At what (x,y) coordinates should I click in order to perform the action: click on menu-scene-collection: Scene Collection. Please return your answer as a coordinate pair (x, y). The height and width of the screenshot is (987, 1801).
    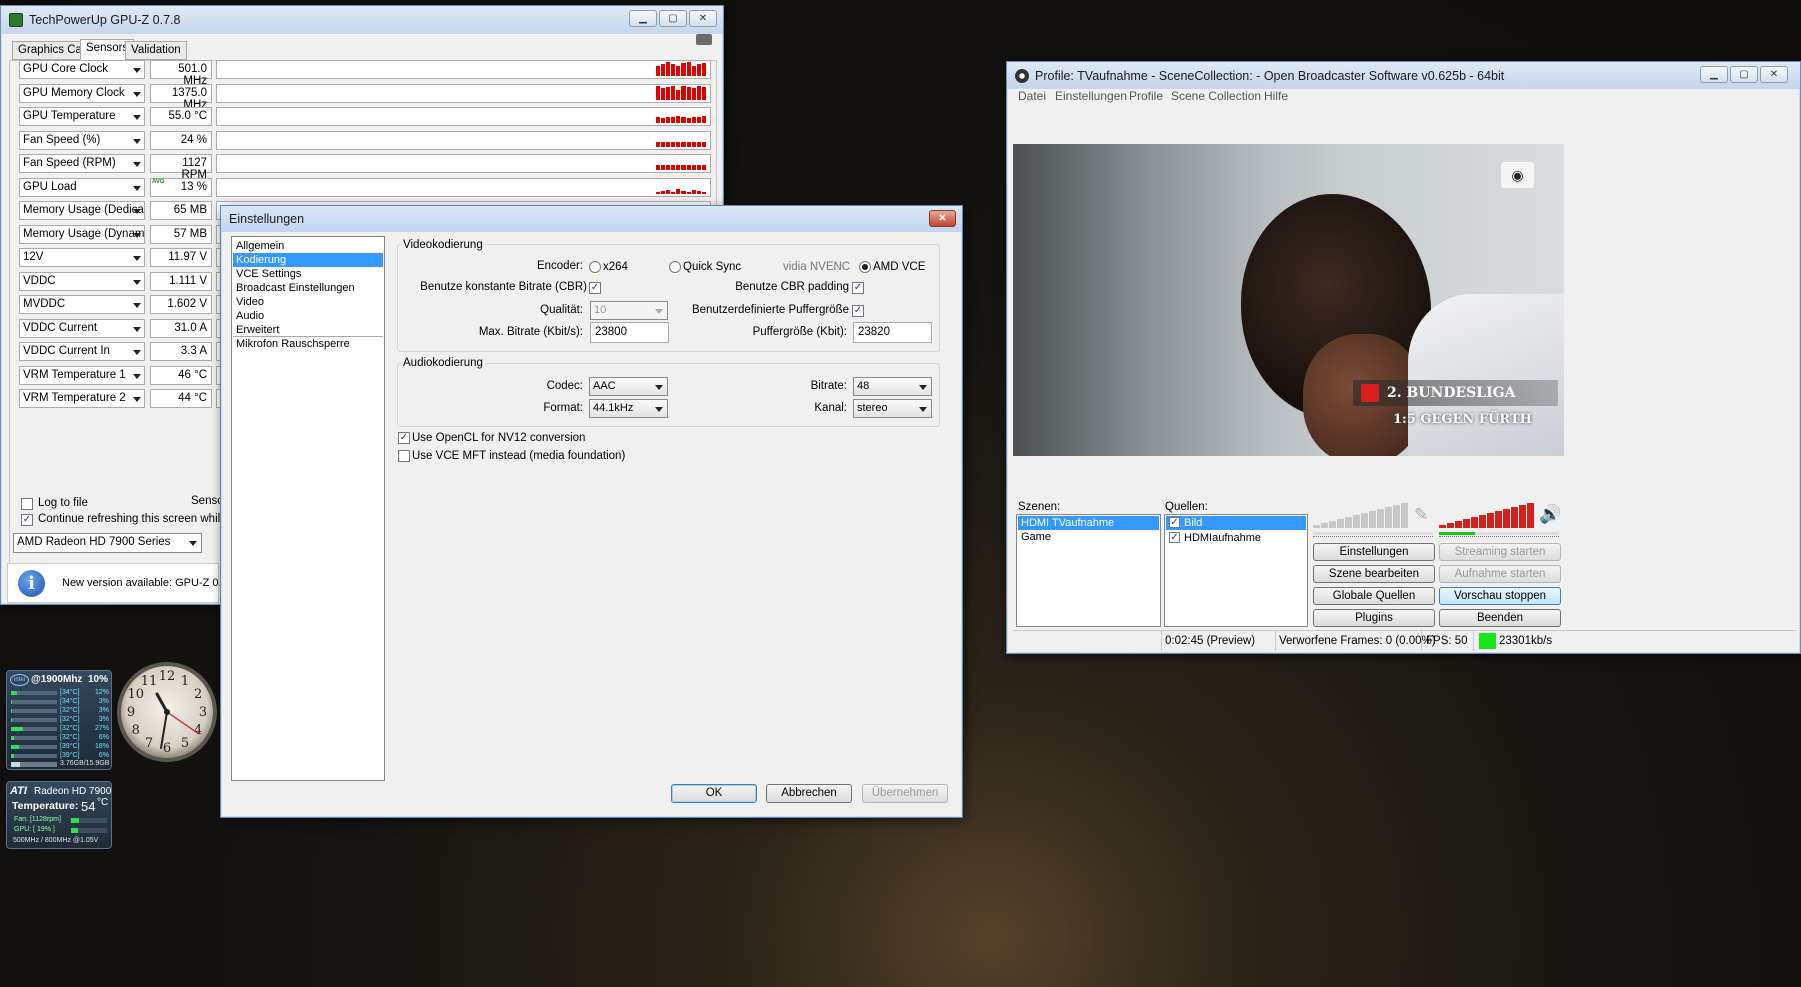
    Looking at the image, I should click on (1216, 96).